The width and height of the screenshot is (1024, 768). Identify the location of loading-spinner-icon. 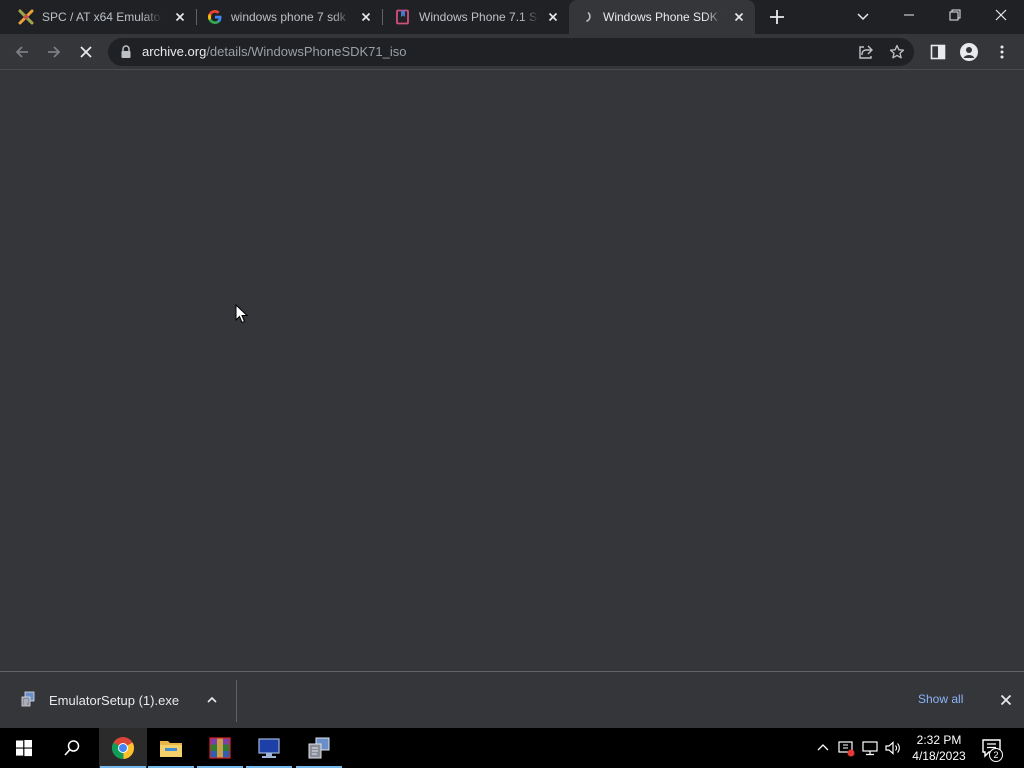
(587, 17).